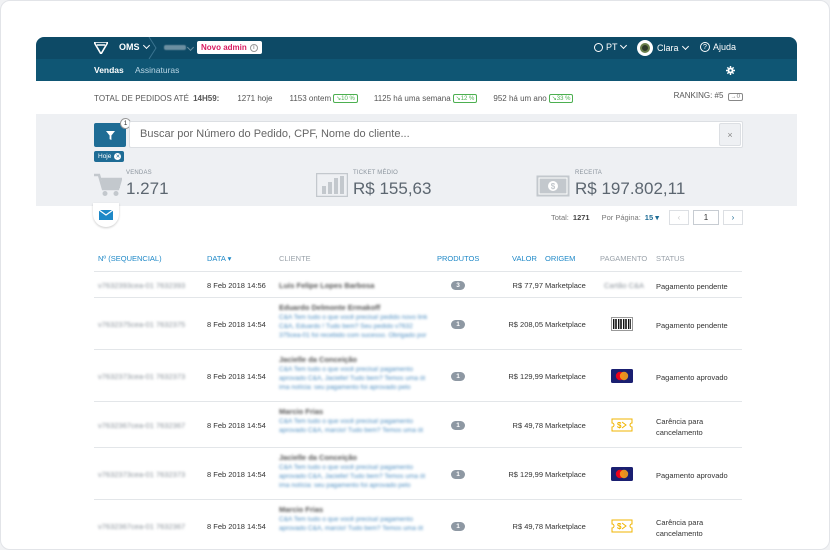 The image size is (830, 550). What do you see at coordinates (101, 48) in the screenshot?
I see `brand-logo-icon` at bounding box center [101, 48].